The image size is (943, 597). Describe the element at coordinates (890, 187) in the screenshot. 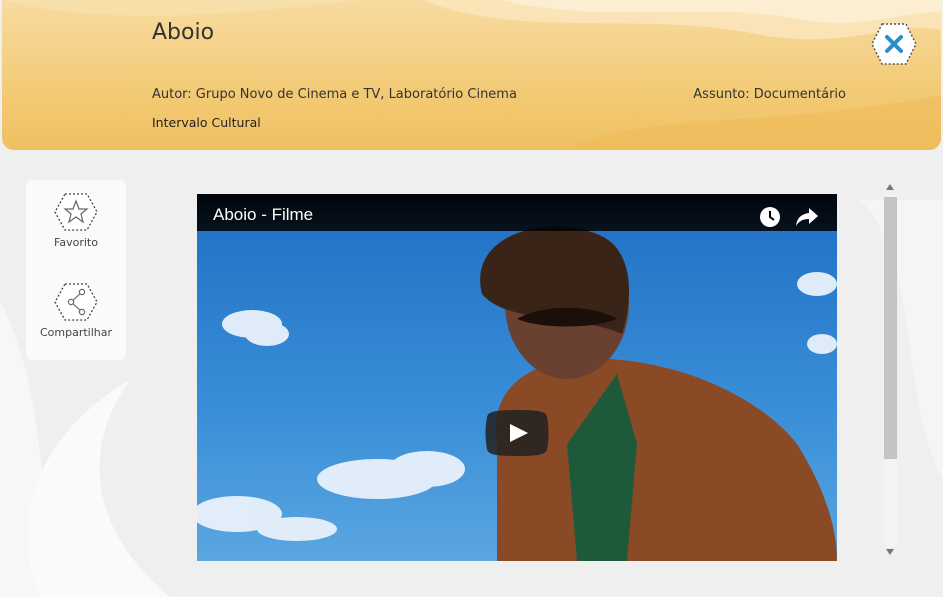

I see `scroll-up-arrow-icon` at that location.